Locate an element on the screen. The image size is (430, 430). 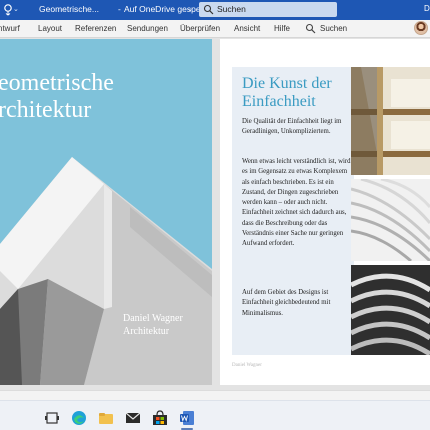
photo-curves is located at coordinates (390, 220).